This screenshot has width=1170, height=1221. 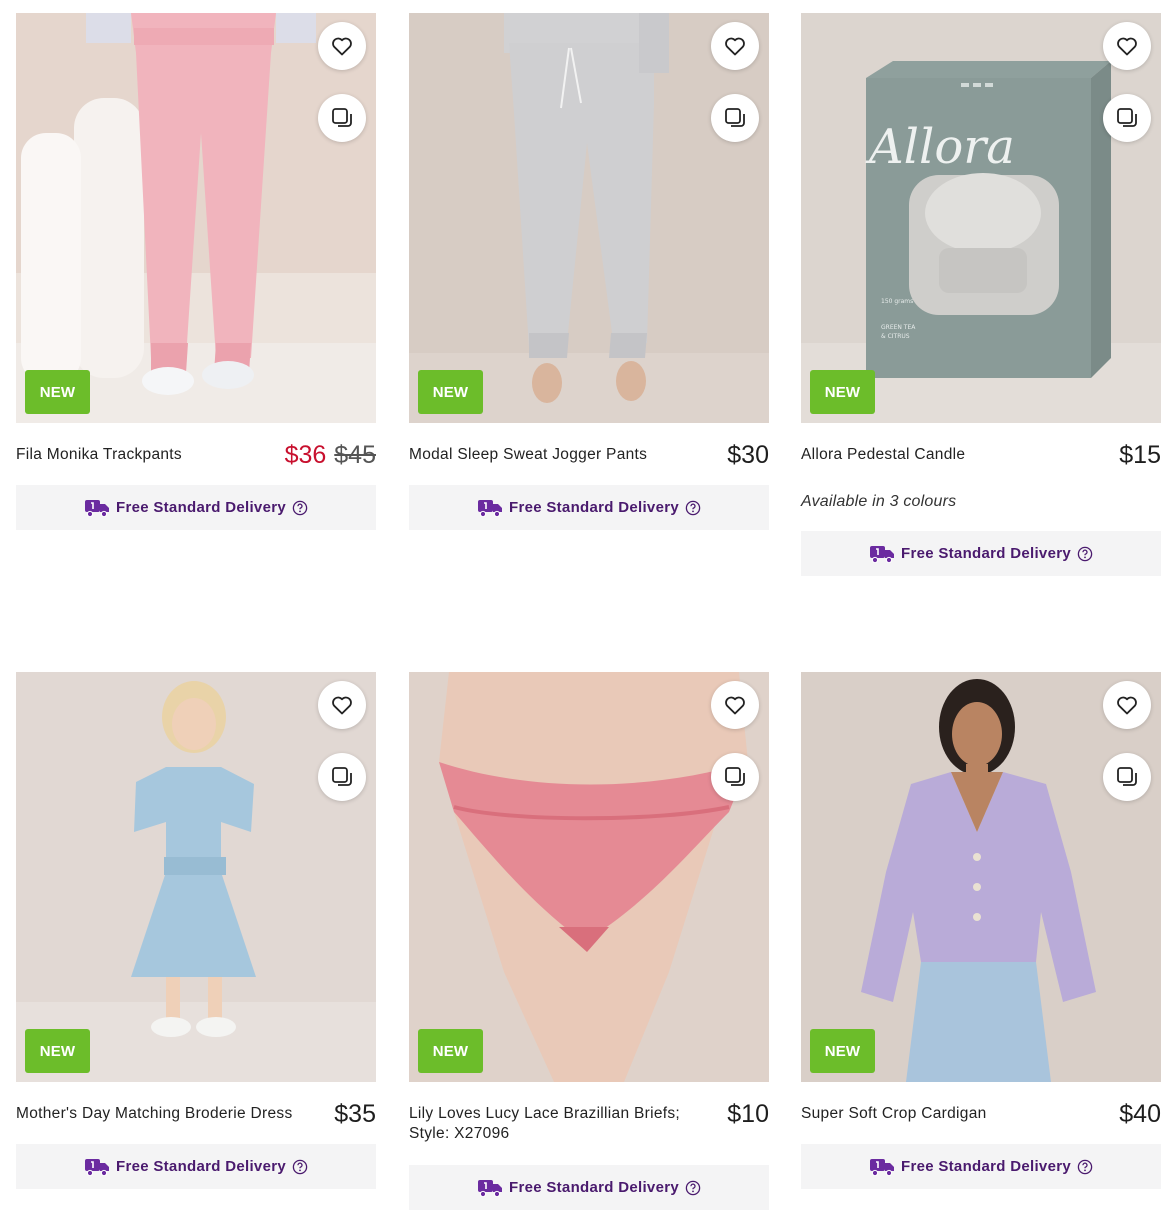 I want to click on was-price: $45, so click(x=355, y=455).